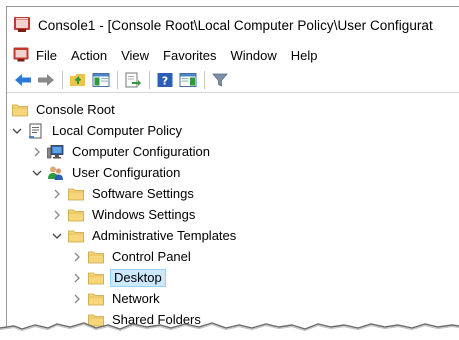  I want to click on tree-item-software-settings: Software Settings, so click(123, 194).